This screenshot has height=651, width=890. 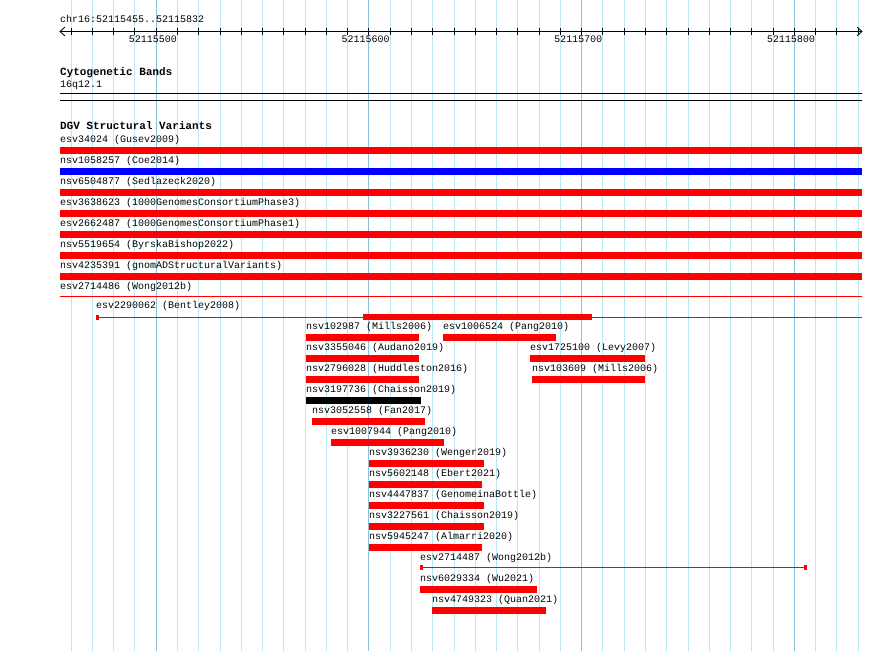 I want to click on cytoband-line, so click(x=461, y=93).